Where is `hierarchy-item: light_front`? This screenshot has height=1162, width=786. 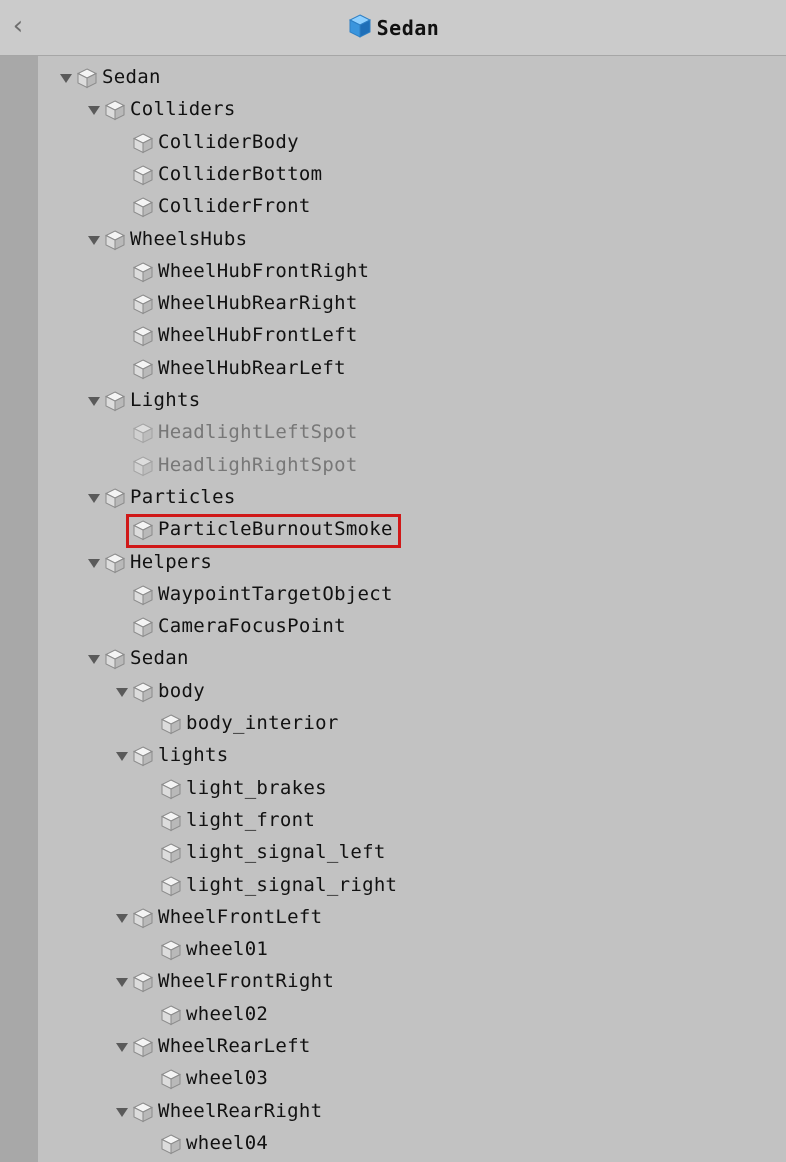
hierarchy-item: light_front is located at coordinates (412, 820).